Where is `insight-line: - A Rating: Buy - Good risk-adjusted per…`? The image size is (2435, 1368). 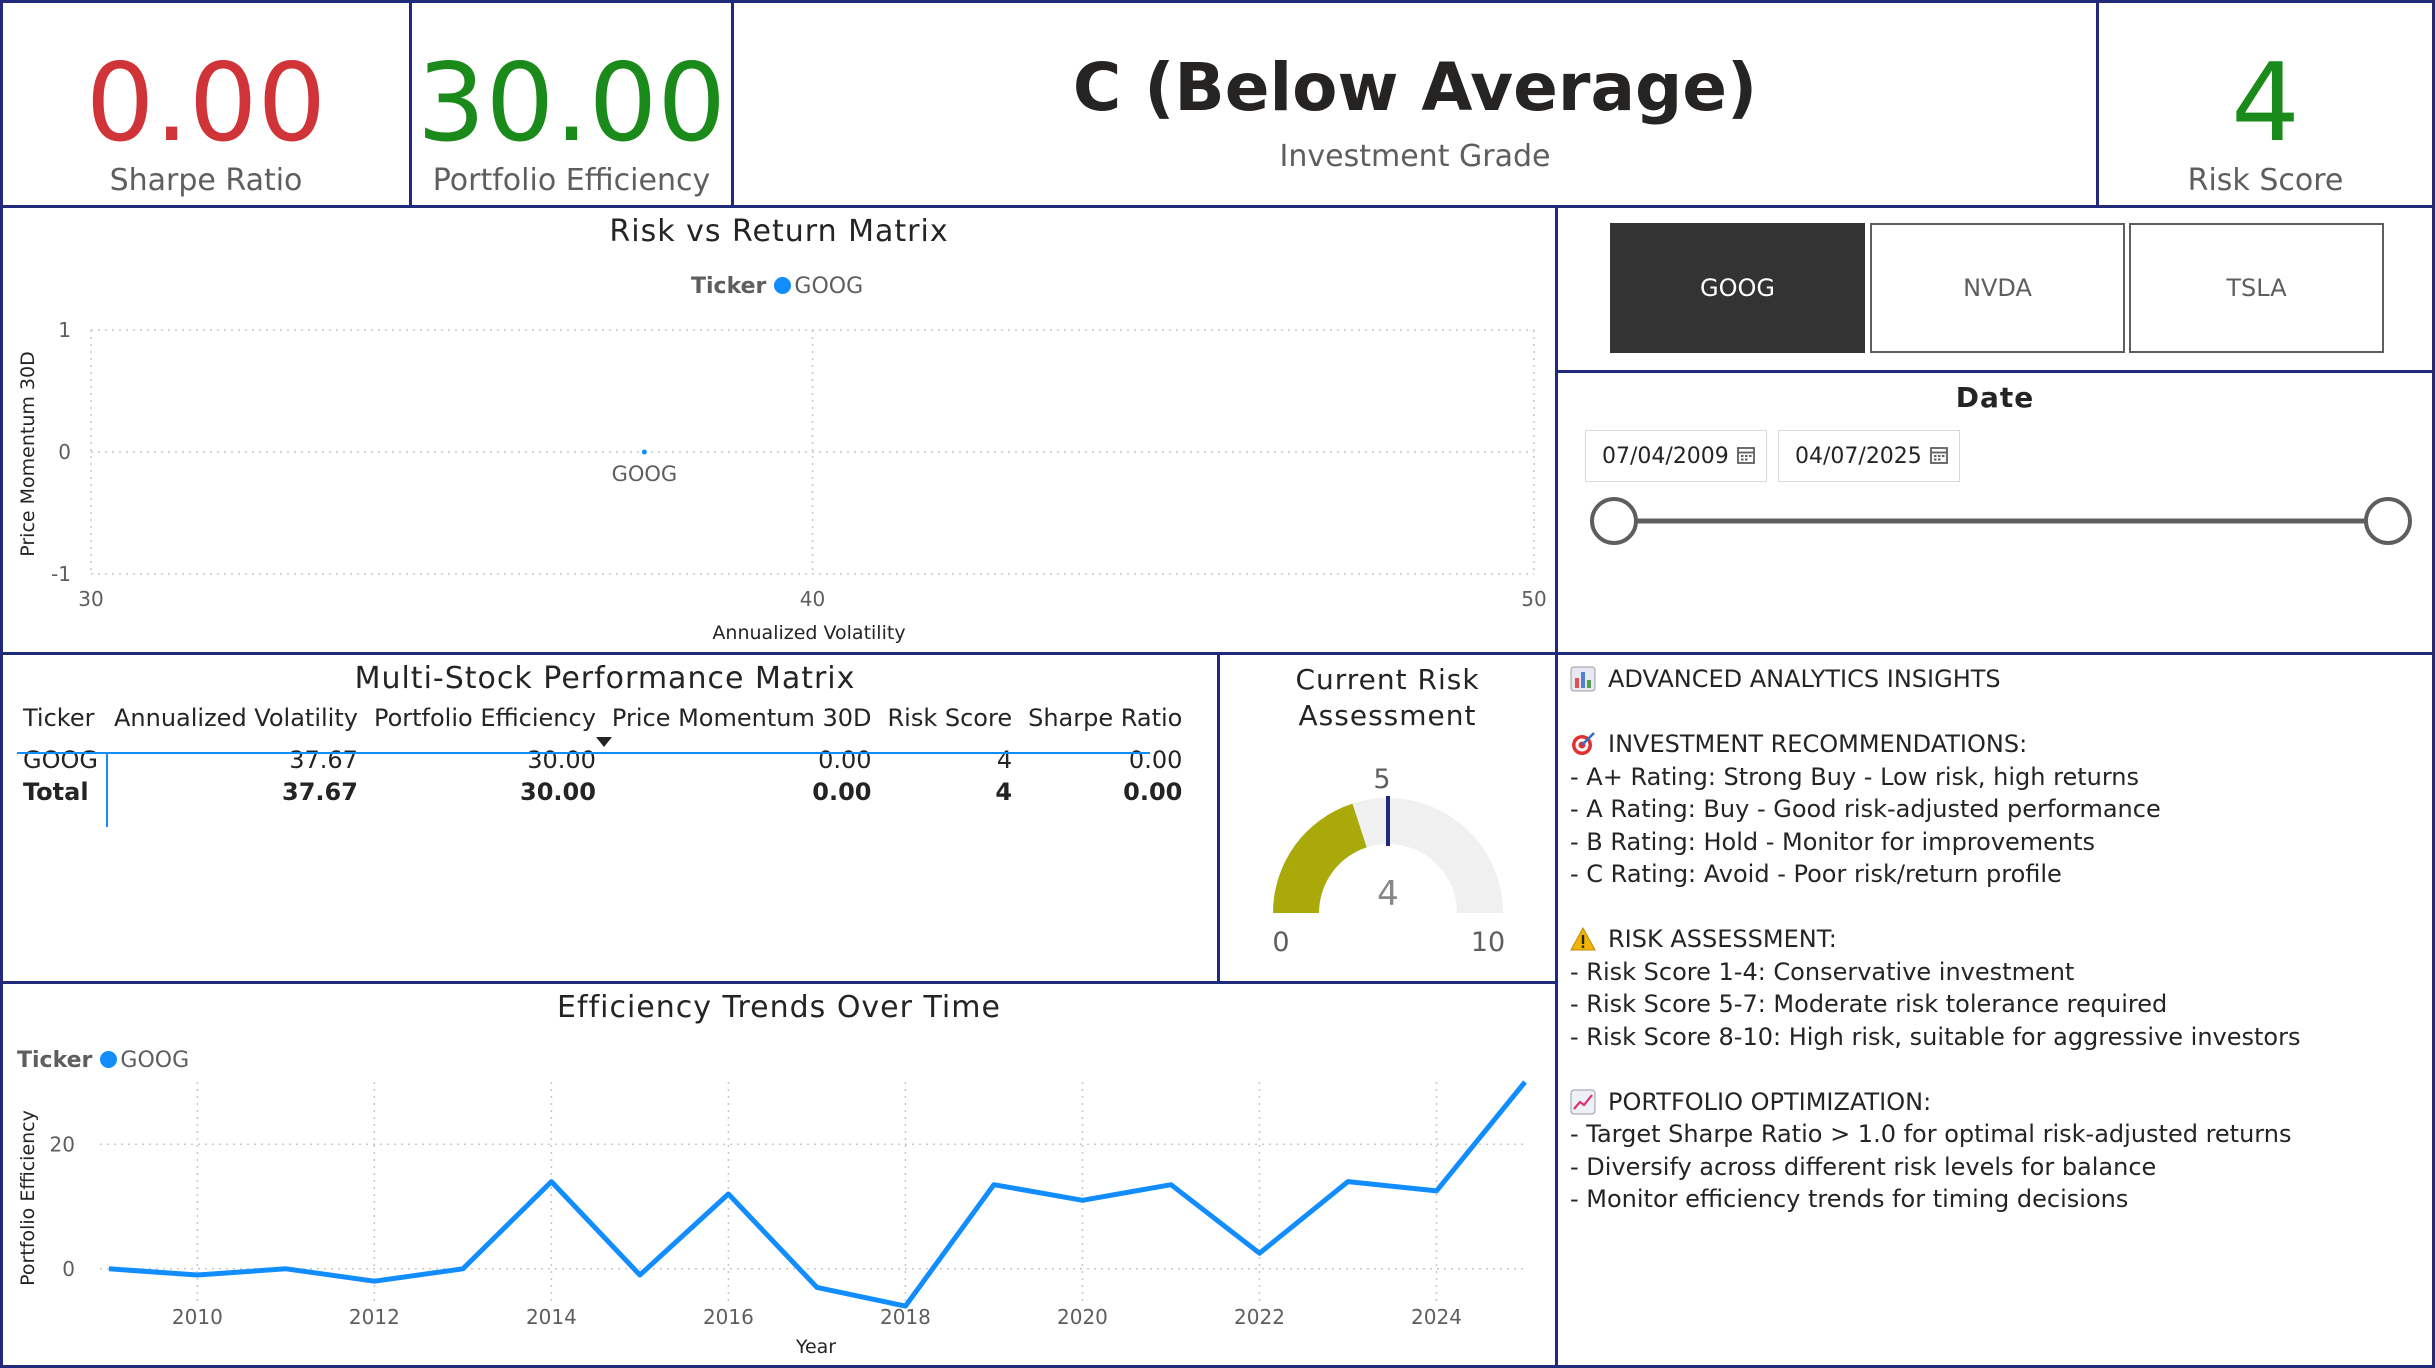
insight-line: - A Rating: Buy - Good risk-adjusted per… is located at coordinates (1995, 809).